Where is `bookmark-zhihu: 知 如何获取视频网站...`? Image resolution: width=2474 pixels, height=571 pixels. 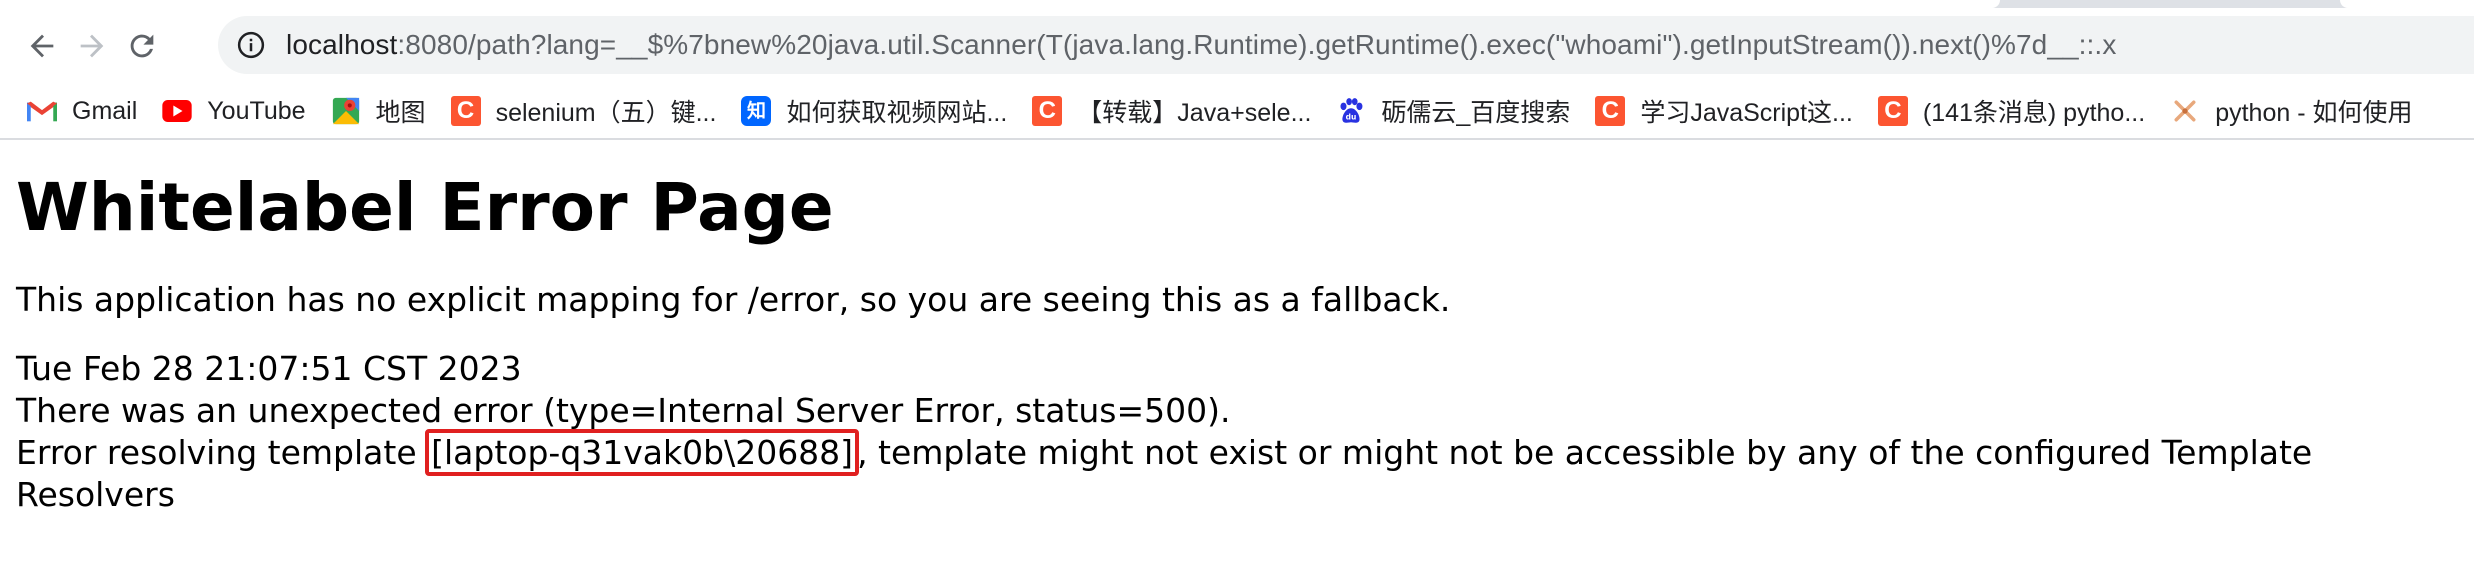 bookmark-zhihu: 知 如何获取视频网站... is located at coordinates (875, 111).